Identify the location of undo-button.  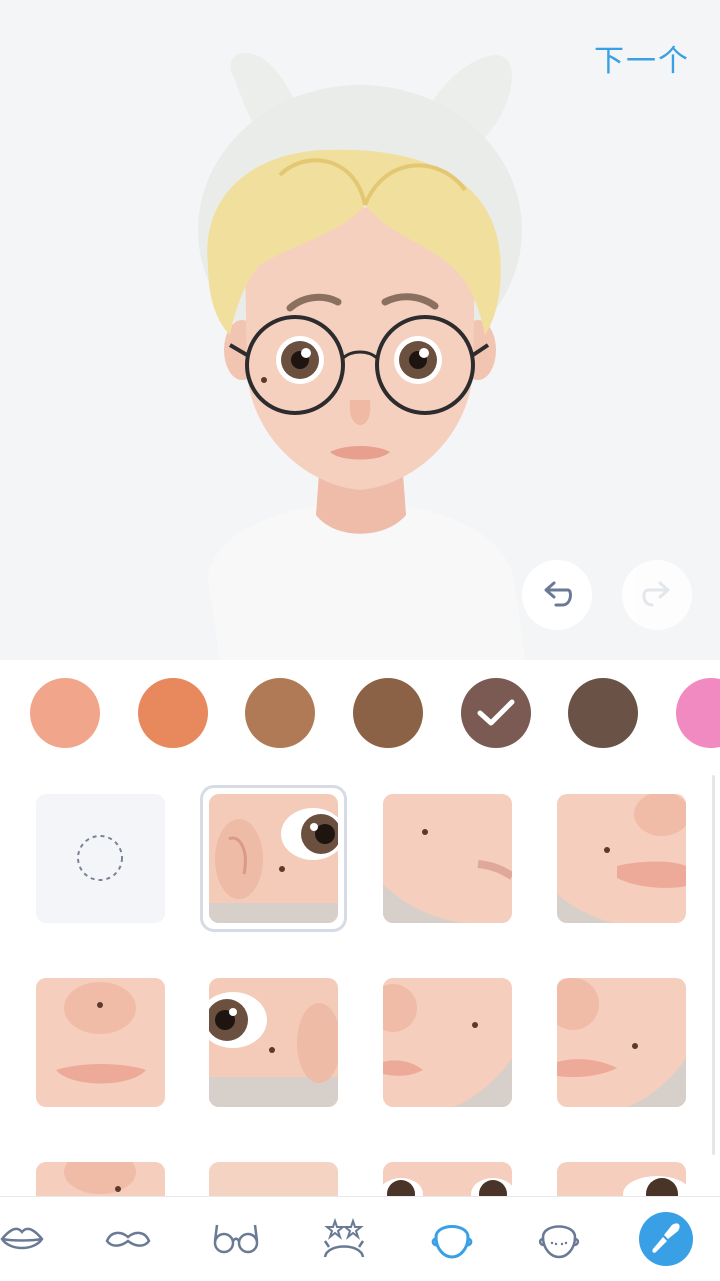
(557, 595).